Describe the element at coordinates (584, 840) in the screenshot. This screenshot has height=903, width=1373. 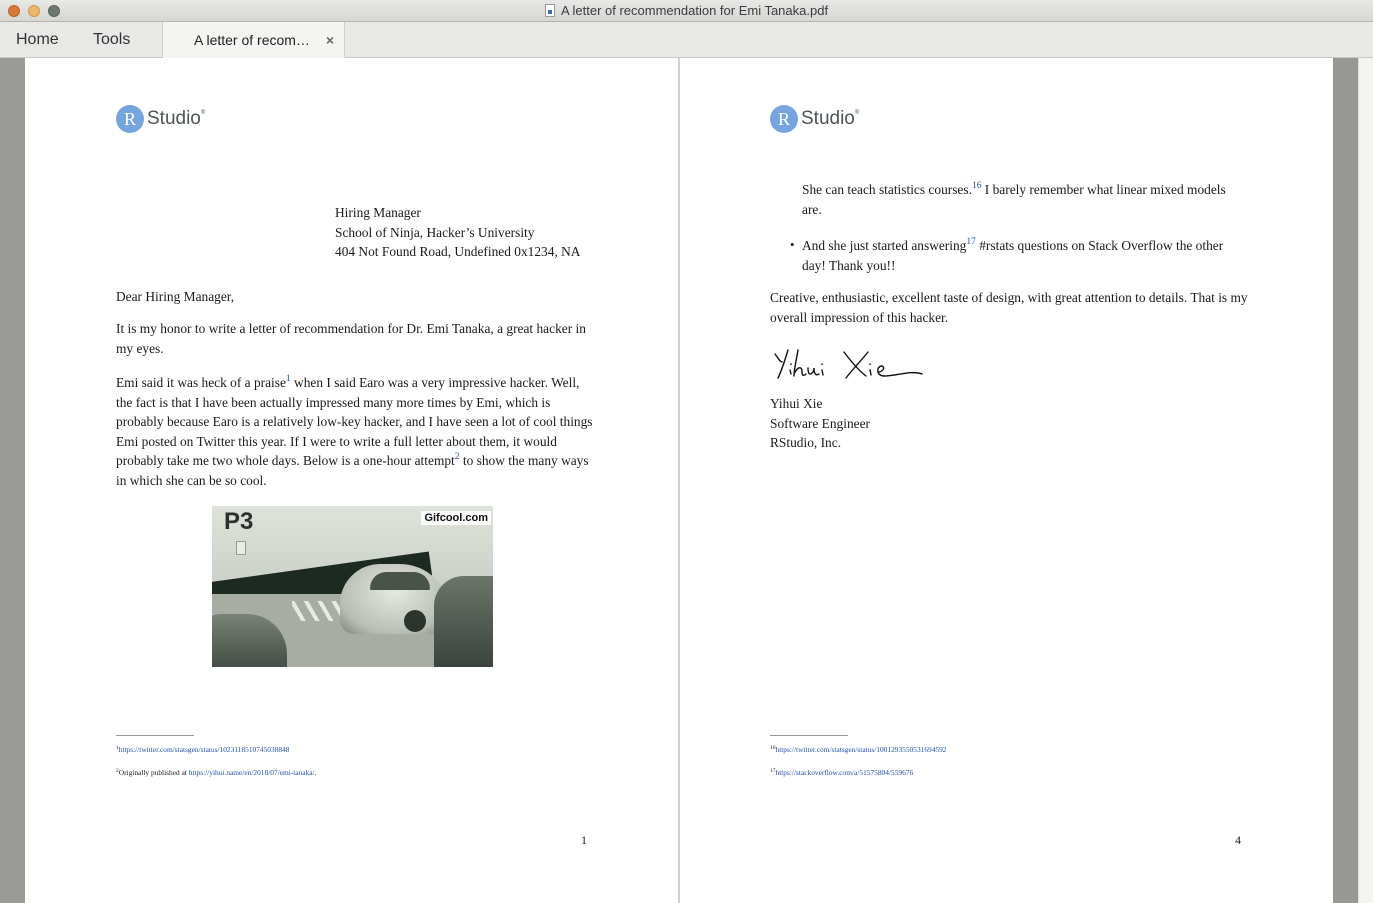
I see `page-number: 1` at that location.